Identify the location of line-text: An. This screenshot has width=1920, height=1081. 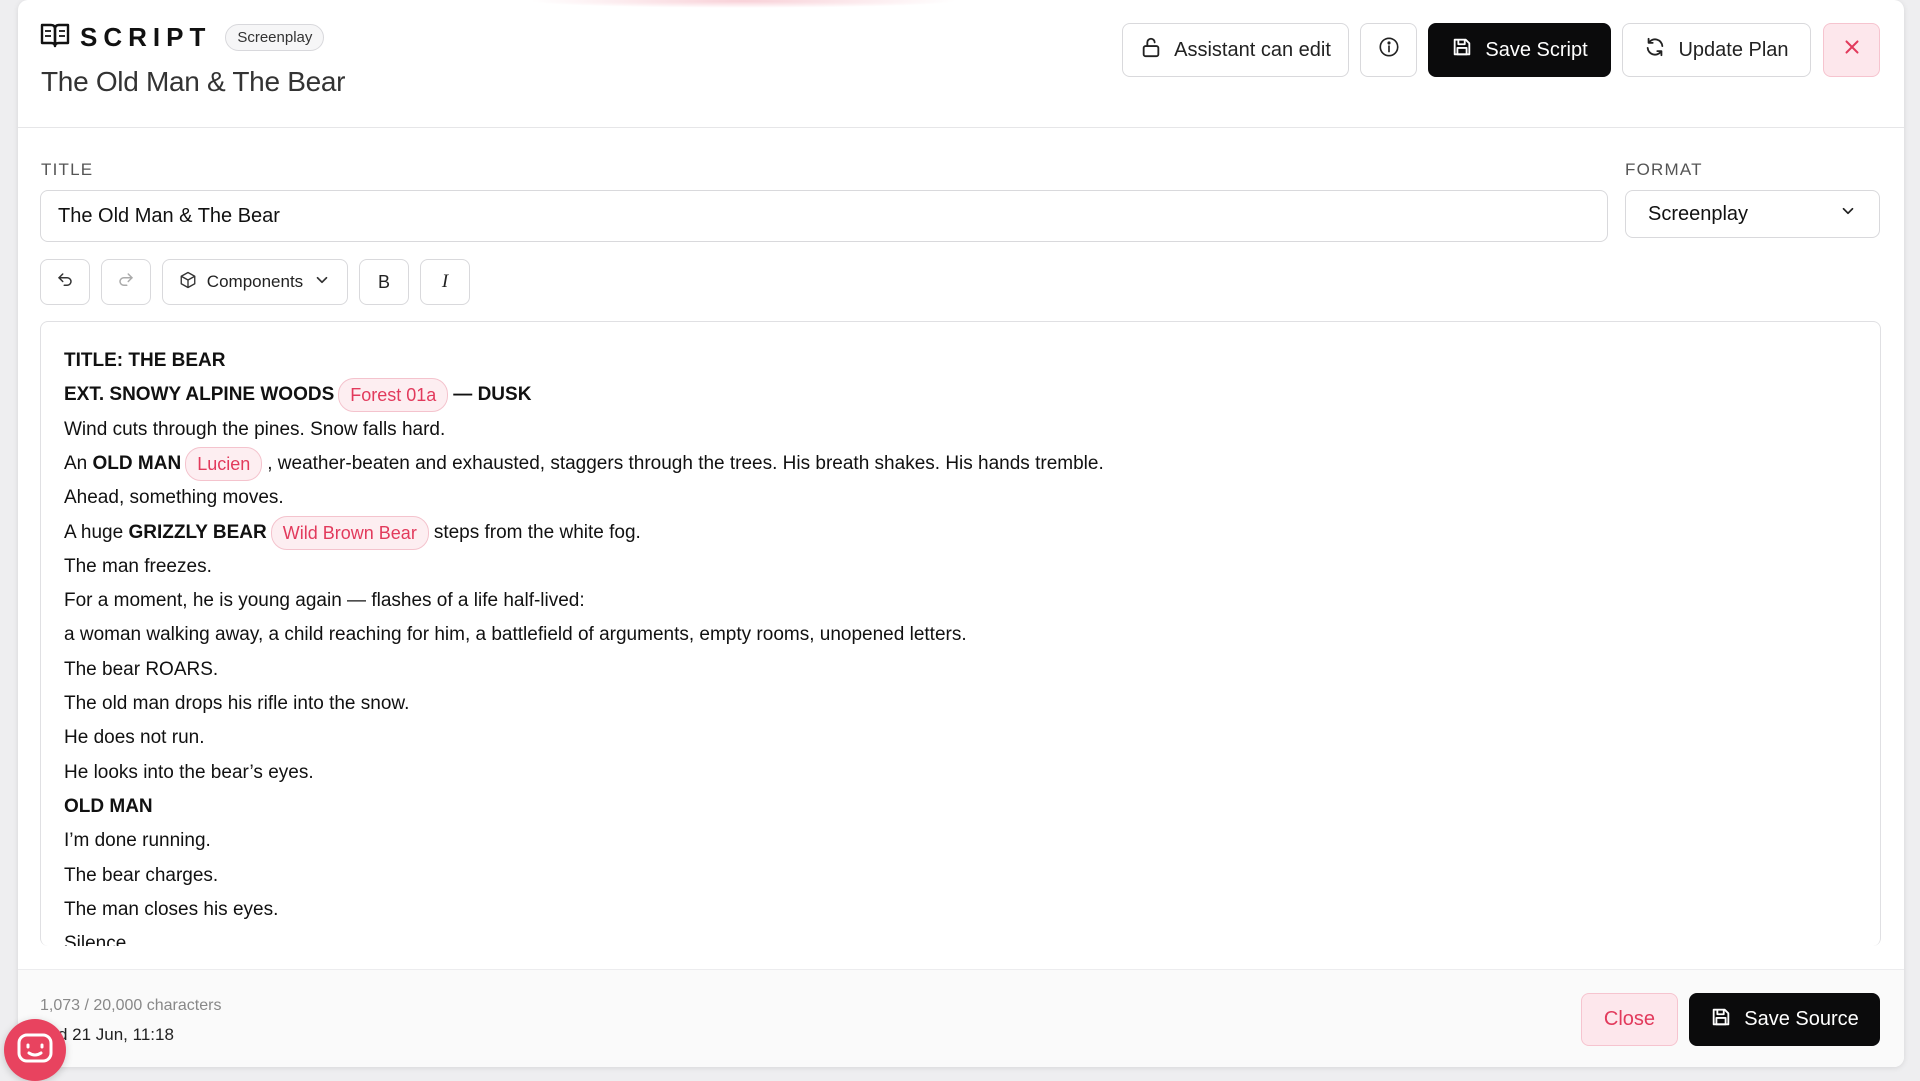
(78, 463).